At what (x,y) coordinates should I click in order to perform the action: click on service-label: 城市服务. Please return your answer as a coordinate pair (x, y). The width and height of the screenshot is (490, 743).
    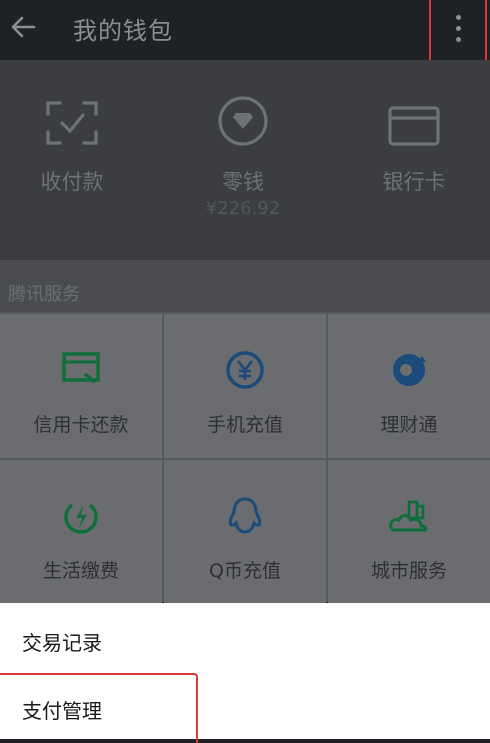
    Looking at the image, I should click on (408, 571).